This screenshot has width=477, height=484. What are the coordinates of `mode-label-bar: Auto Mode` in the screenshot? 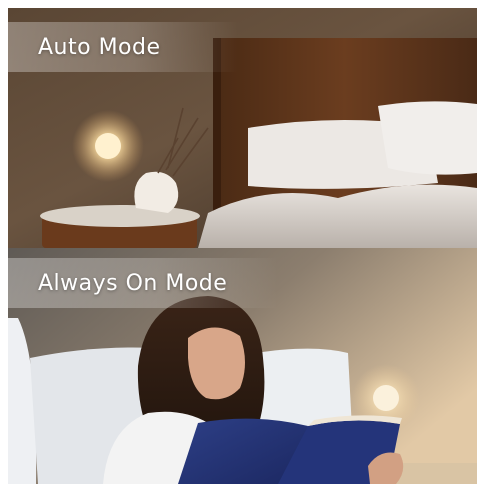 It's located at (123, 47).